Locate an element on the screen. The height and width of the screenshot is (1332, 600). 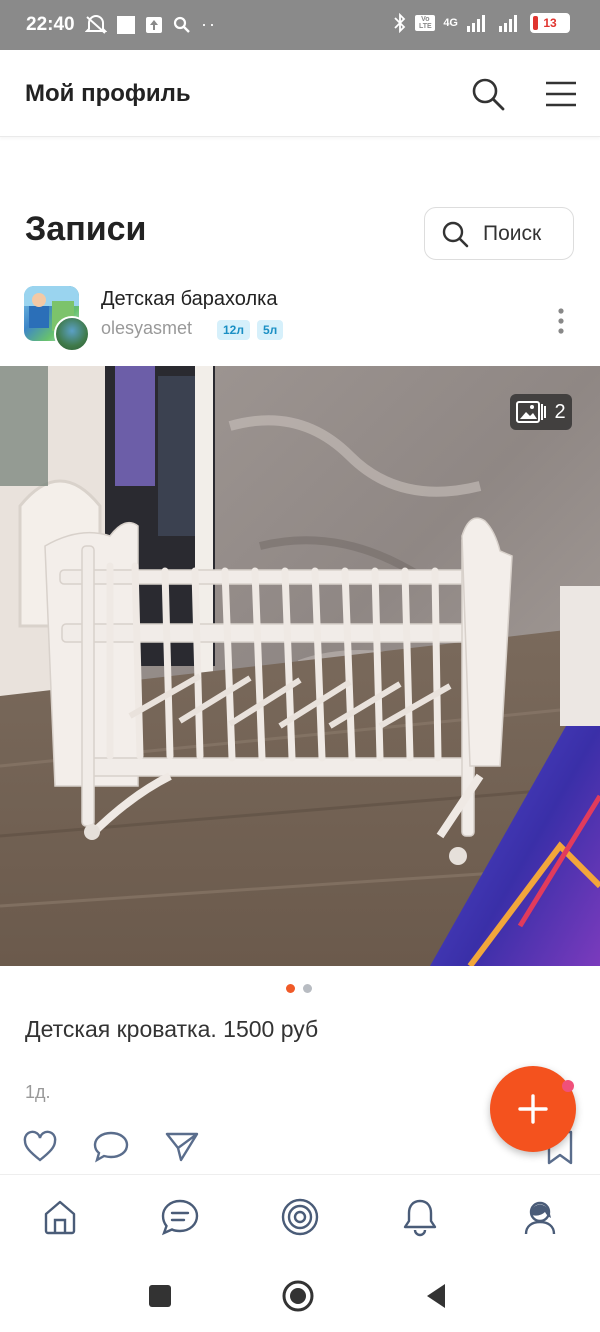
more-status-icon: ·· is located at coordinates (209, 24).